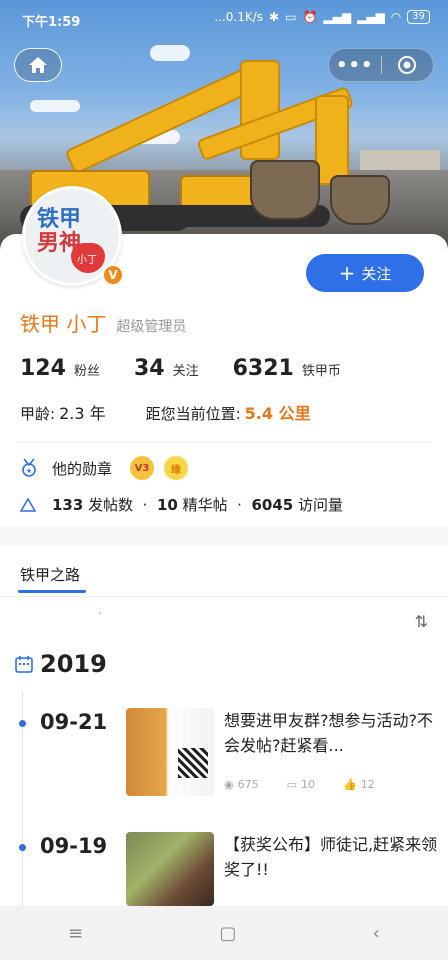 The height and width of the screenshot is (960, 448). I want to click on home-square-icon: ▢, so click(227, 933).